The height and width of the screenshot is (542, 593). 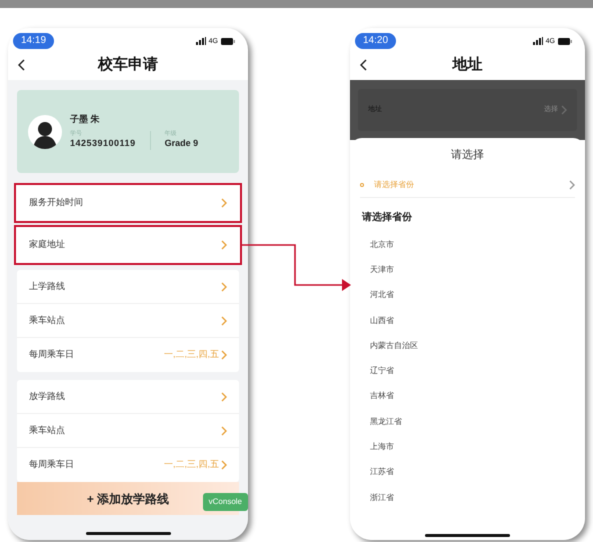 I want to click on student-name: 子墨 朱, so click(x=85, y=119).